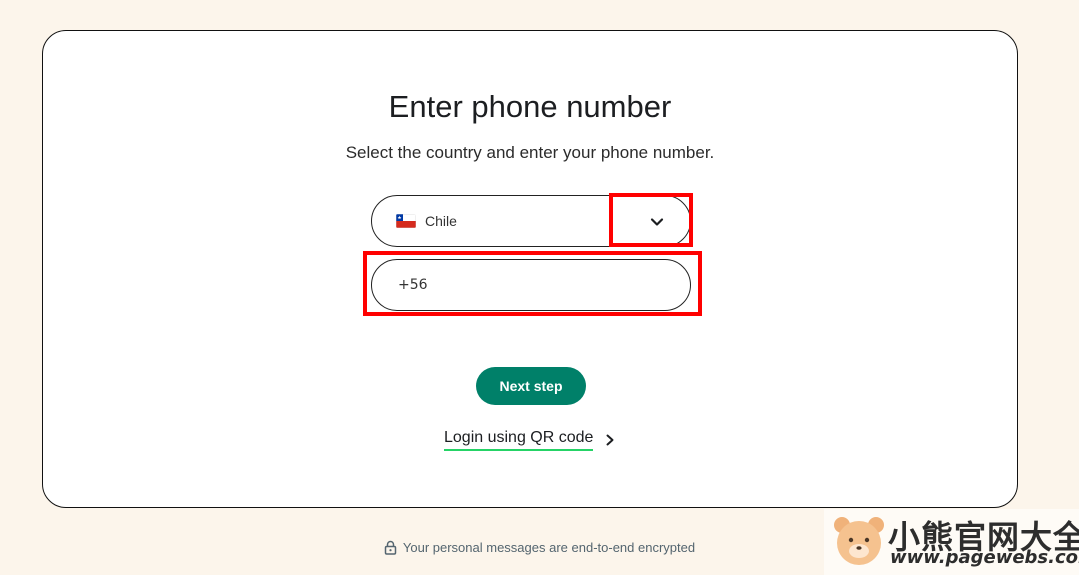 Image resolution: width=1079 pixels, height=575 pixels. Describe the element at coordinates (441, 221) in the screenshot. I see `selected-country: Chile` at that location.